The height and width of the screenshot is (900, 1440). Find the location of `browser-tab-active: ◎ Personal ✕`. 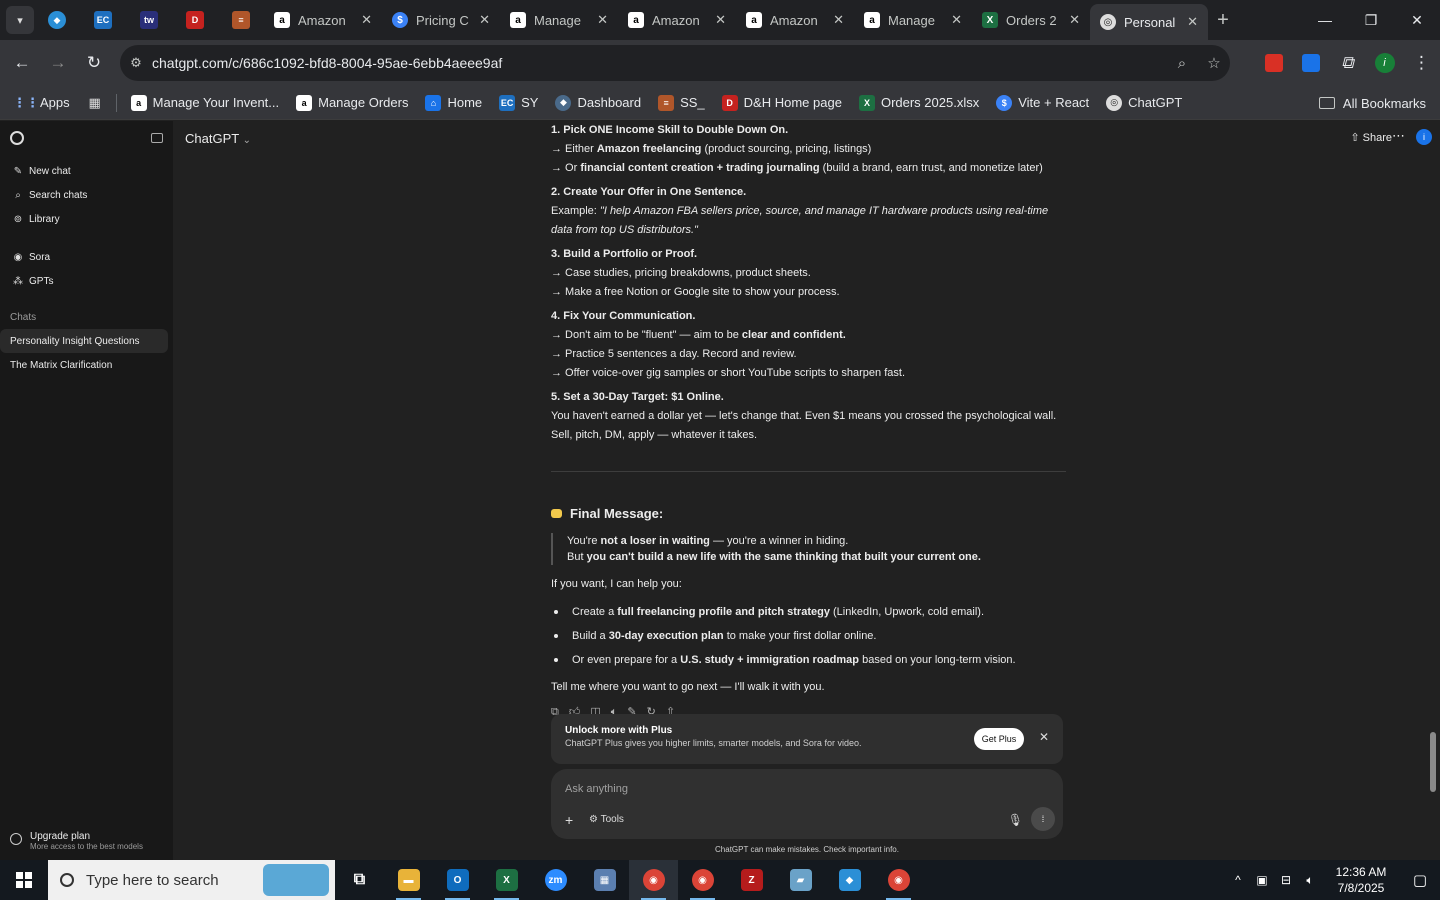

browser-tab-active: ◎ Personal ✕ is located at coordinates (1149, 22).